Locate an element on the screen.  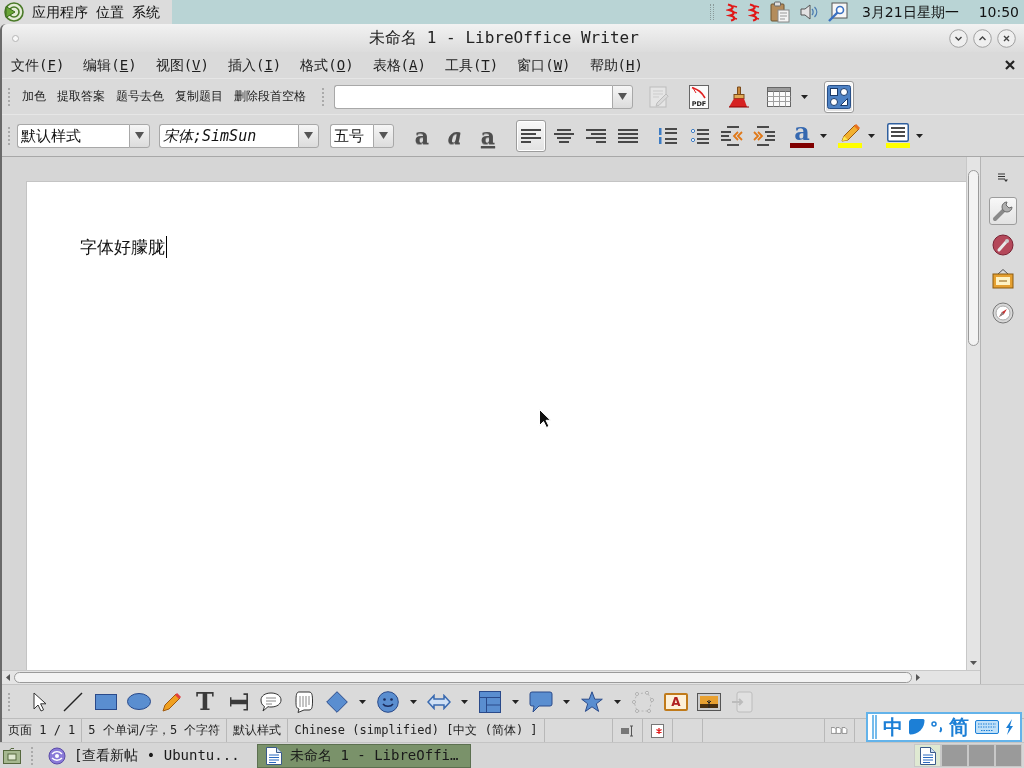
smiley-icon is located at coordinates (388, 701).